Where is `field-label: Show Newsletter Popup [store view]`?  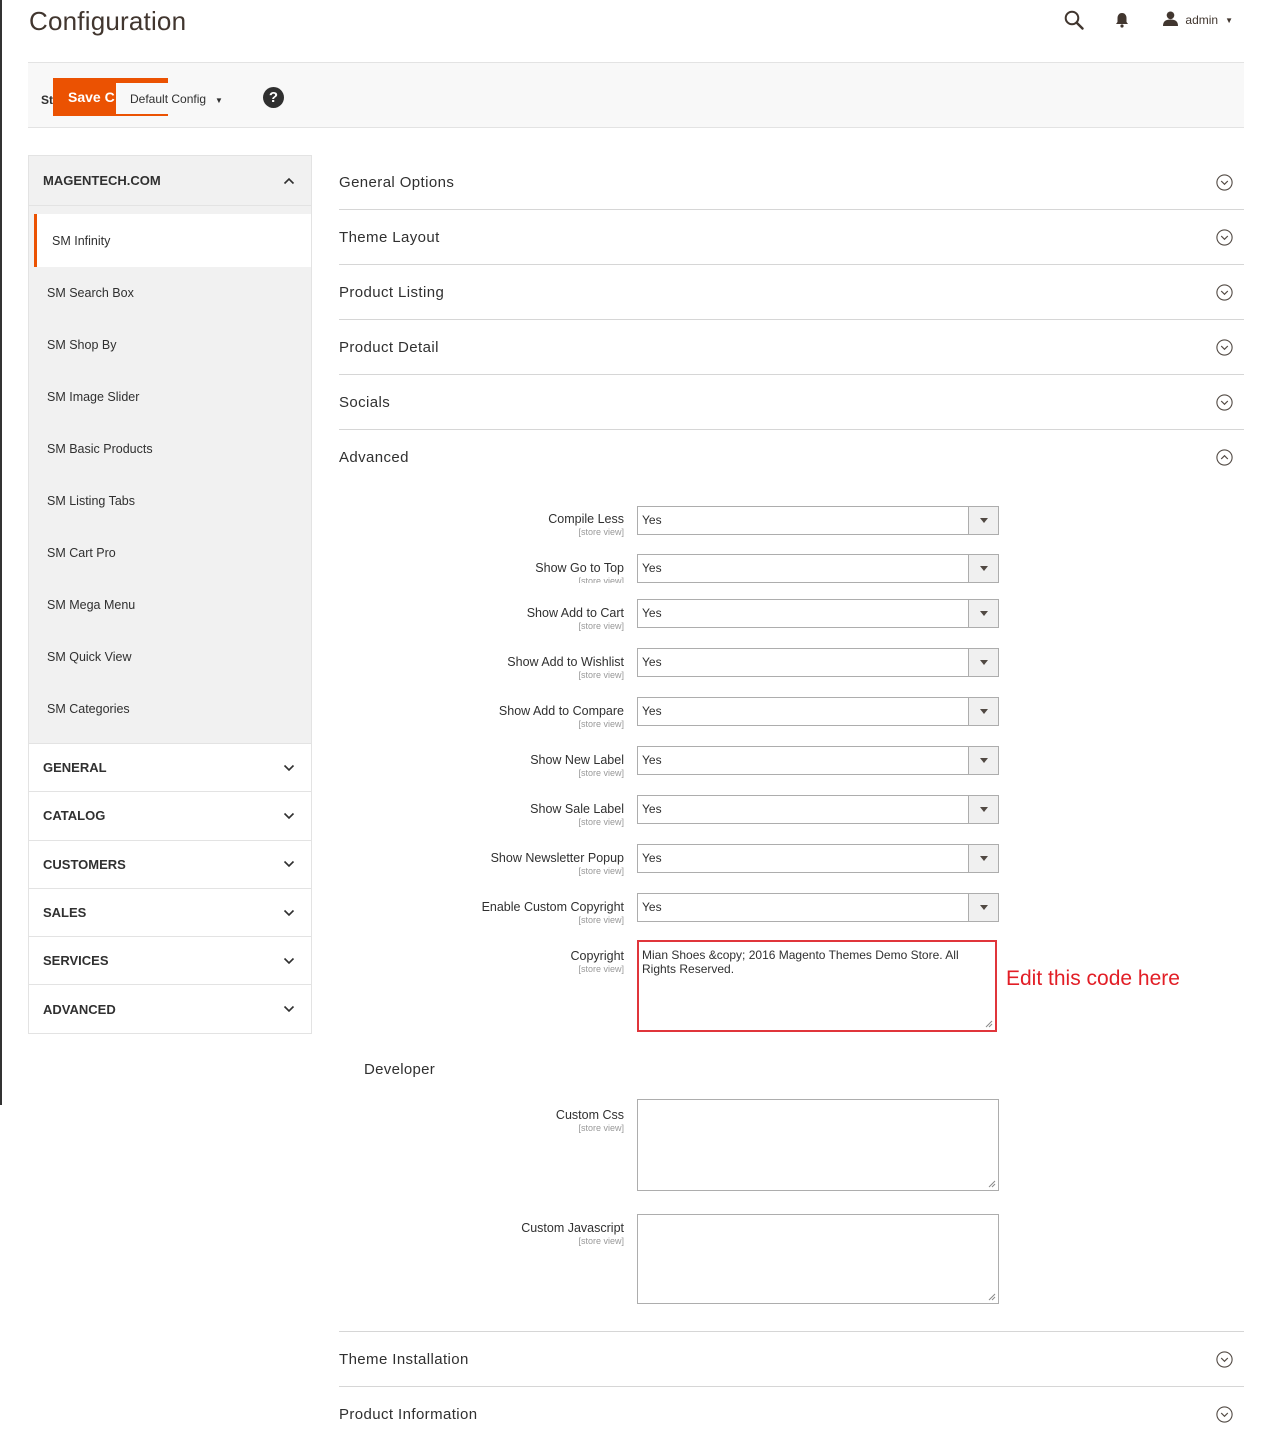 field-label: Show Newsletter Popup [store view] is located at coordinates (557, 863).